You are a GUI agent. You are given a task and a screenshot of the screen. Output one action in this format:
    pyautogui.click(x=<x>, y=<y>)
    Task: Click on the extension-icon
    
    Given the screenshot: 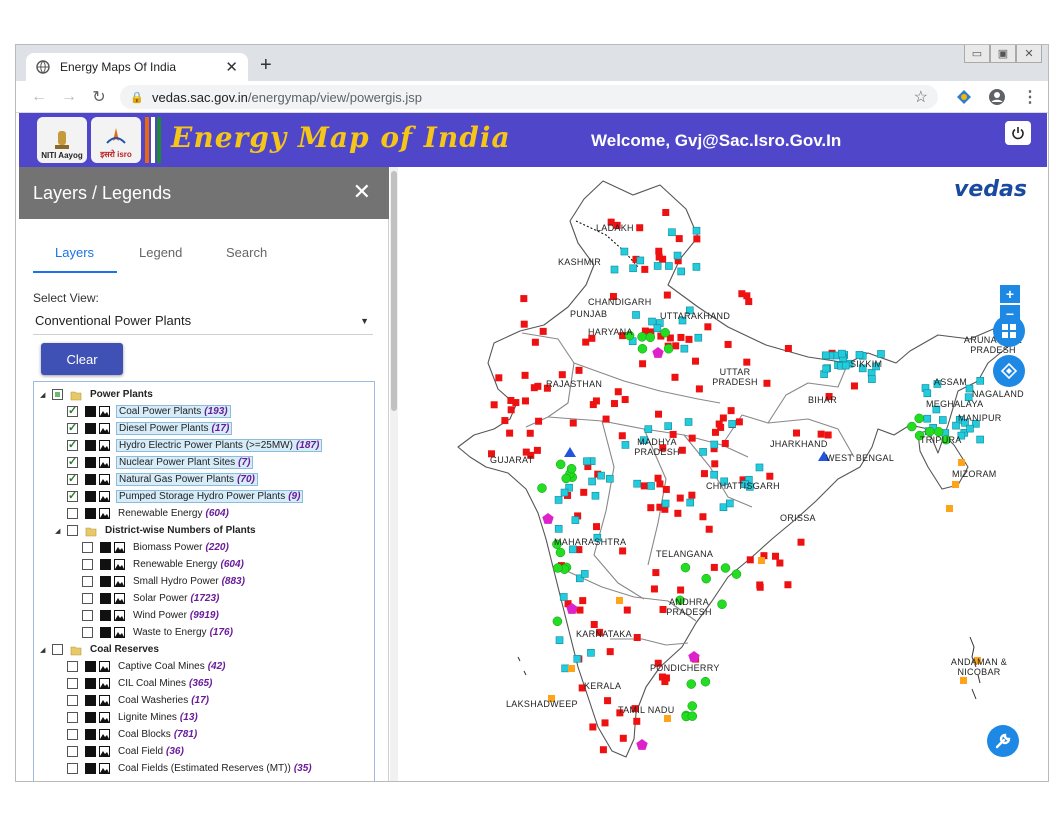 What is the action you would take?
    pyautogui.click(x=964, y=97)
    